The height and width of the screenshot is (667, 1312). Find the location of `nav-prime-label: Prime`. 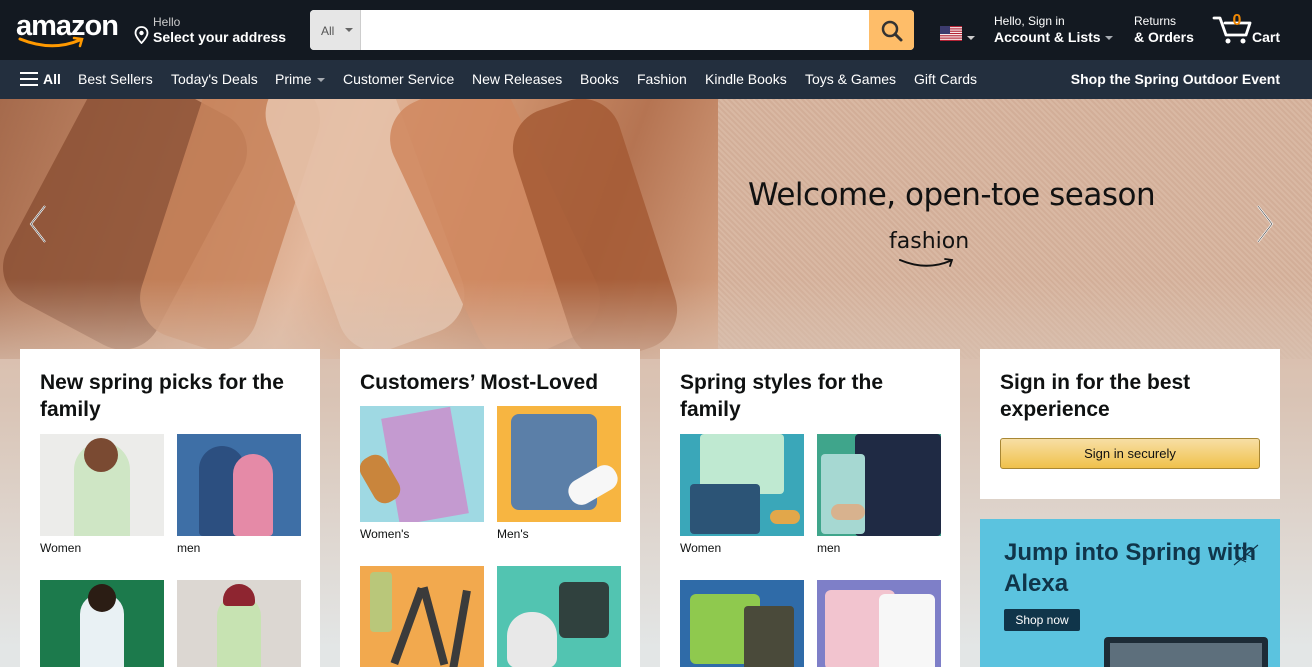

nav-prime-label: Prime is located at coordinates (293, 79).